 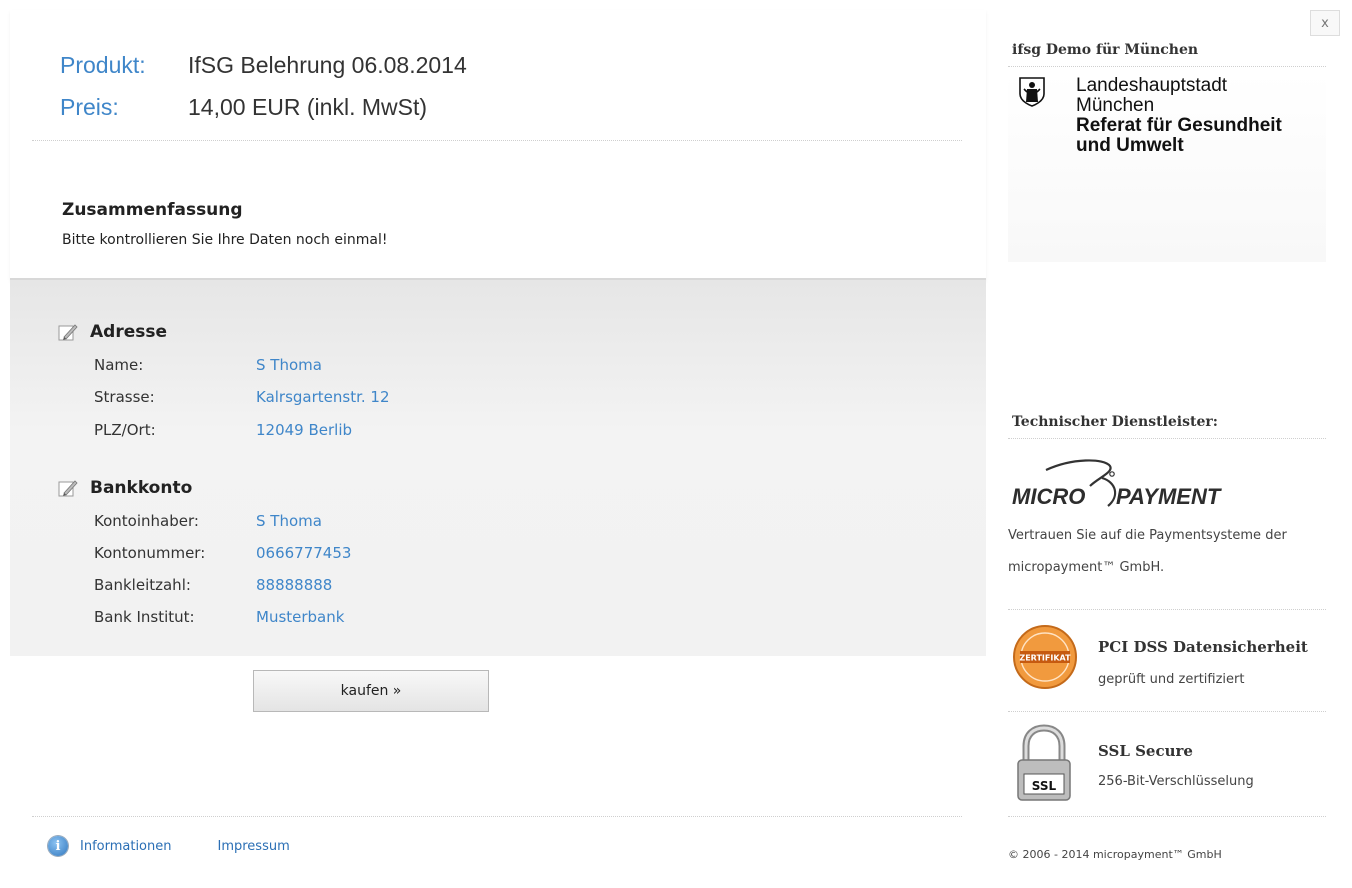 I want to click on pci-text: geprüft und zertifiziert, so click(x=1171, y=679).